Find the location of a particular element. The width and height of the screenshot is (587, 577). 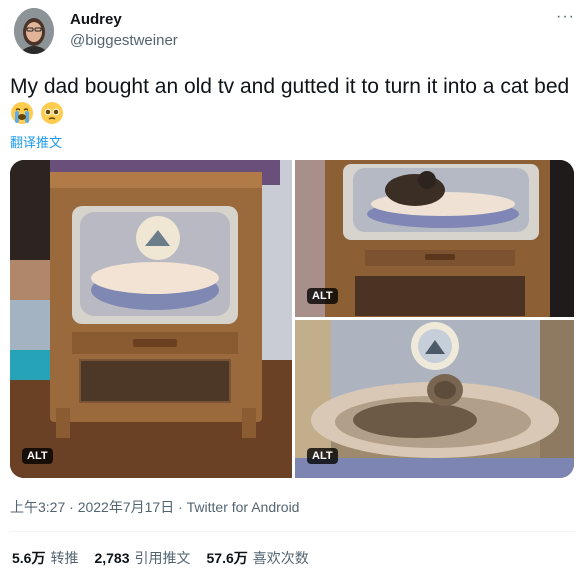

likes-count: 57.6万 is located at coordinates (227, 558).